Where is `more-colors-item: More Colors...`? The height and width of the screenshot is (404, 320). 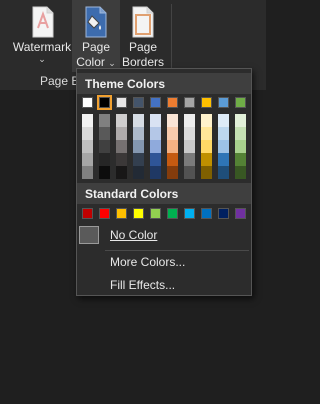 more-colors-item: More Colors... is located at coordinates (164, 262).